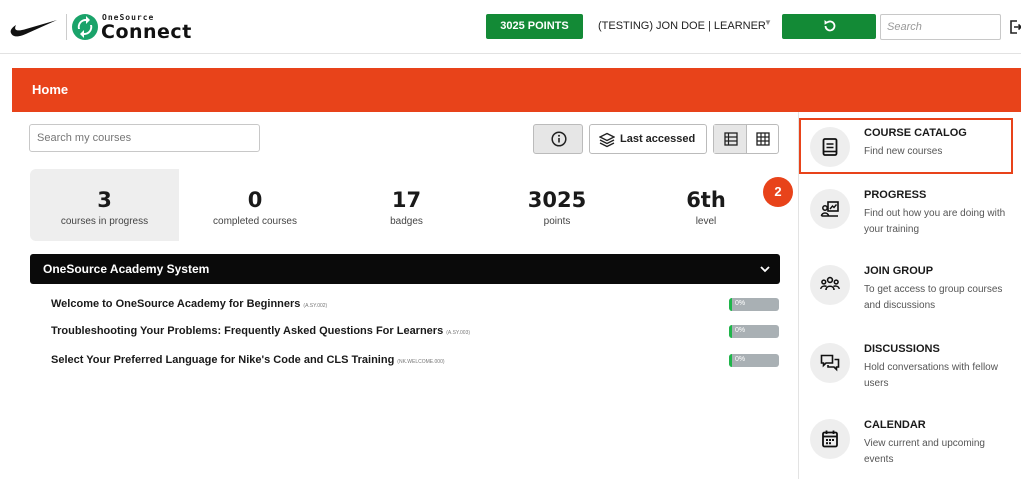  What do you see at coordinates (458, 333) in the screenshot?
I see `course-code: (A.SY.003)` at bounding box center [458, 333].